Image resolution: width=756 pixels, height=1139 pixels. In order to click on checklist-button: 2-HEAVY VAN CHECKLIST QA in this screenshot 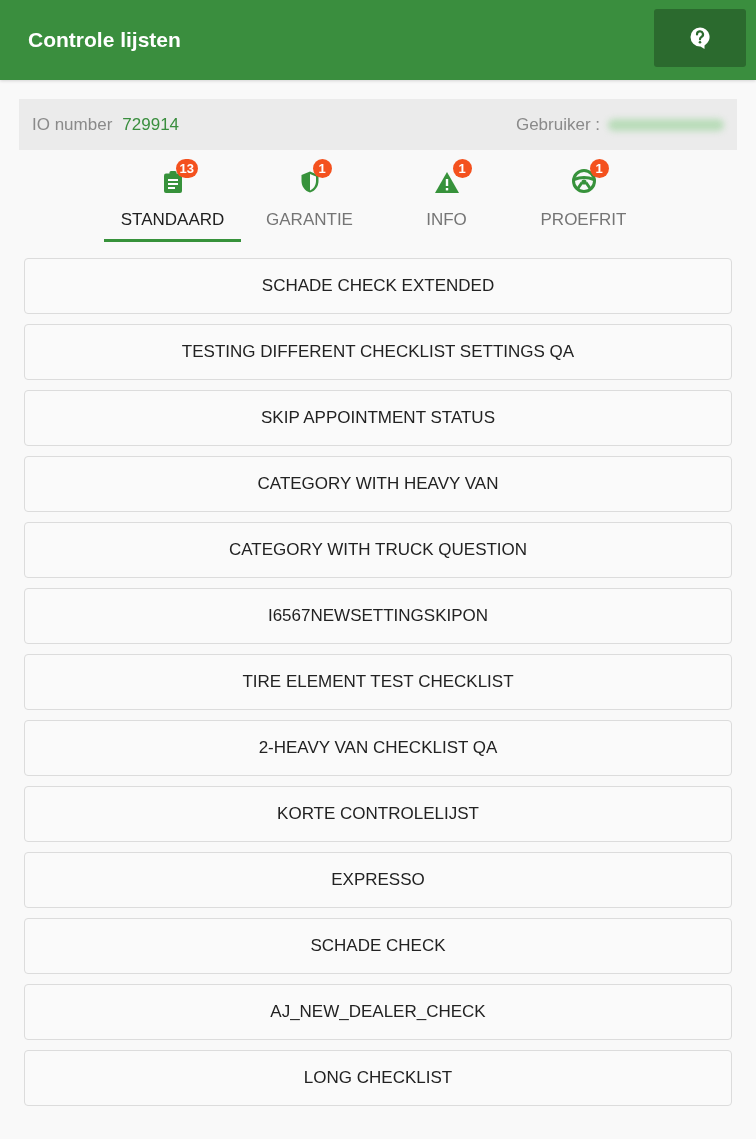, I will do `click(378, 748)`.